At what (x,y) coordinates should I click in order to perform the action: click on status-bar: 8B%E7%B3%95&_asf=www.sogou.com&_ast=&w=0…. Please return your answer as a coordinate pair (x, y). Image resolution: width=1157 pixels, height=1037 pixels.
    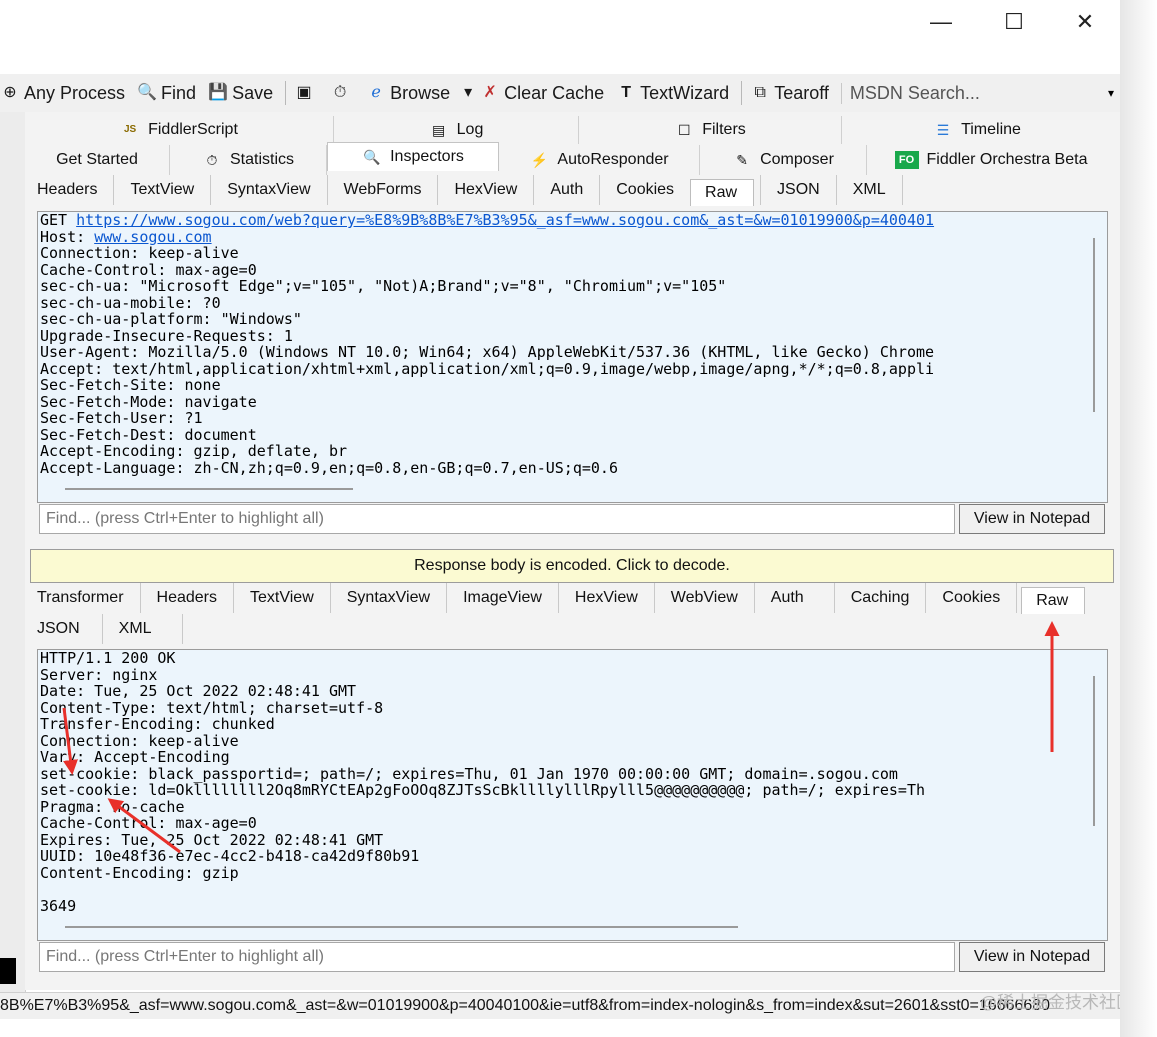
    Looking at the image, I should click on (560, 1005).